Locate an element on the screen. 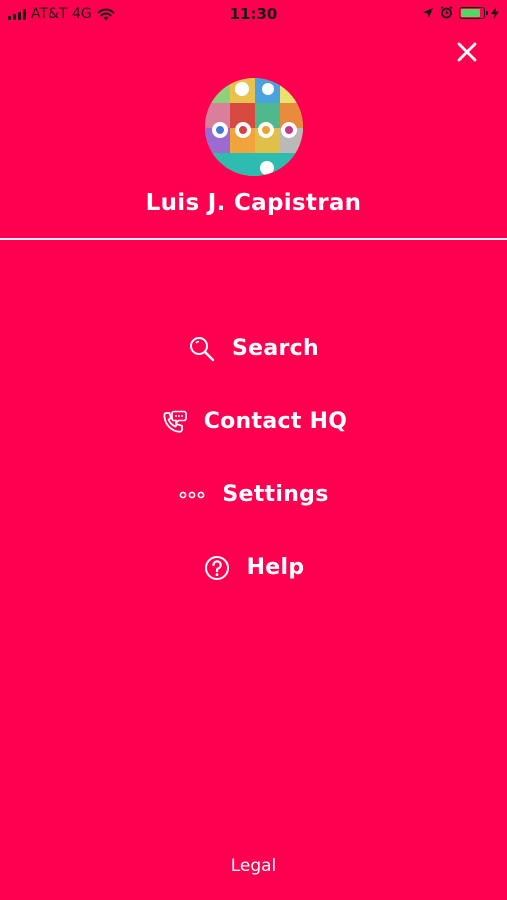  menu-item-contact-hq: Contact HQ is located at coordinates (253, 421).